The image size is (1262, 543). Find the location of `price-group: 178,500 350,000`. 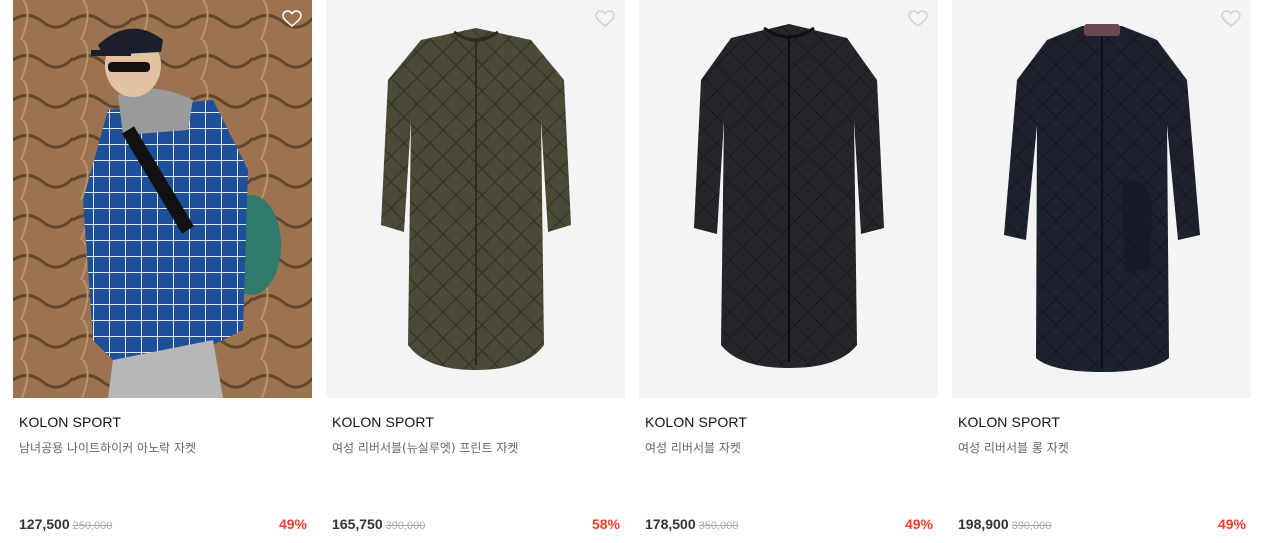

price-group: 178,500 350,000 is located at coordinates (691, 524).